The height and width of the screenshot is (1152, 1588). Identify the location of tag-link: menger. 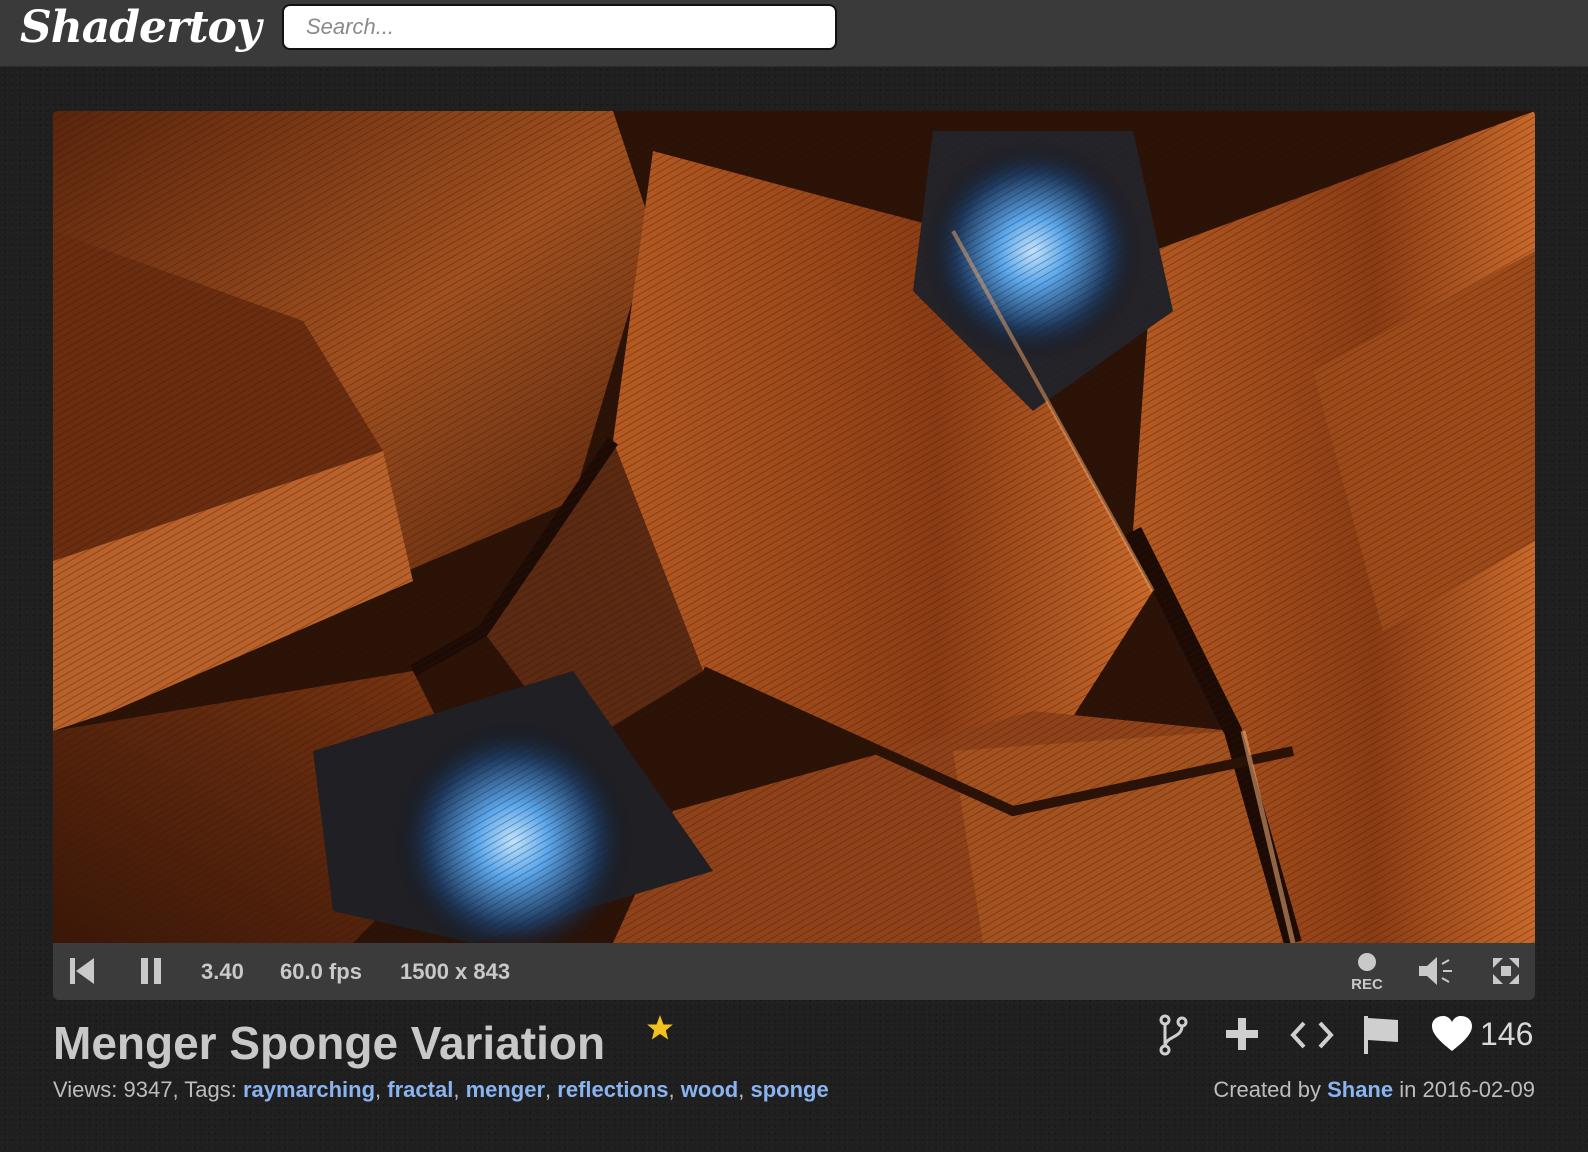
(505, 1089).